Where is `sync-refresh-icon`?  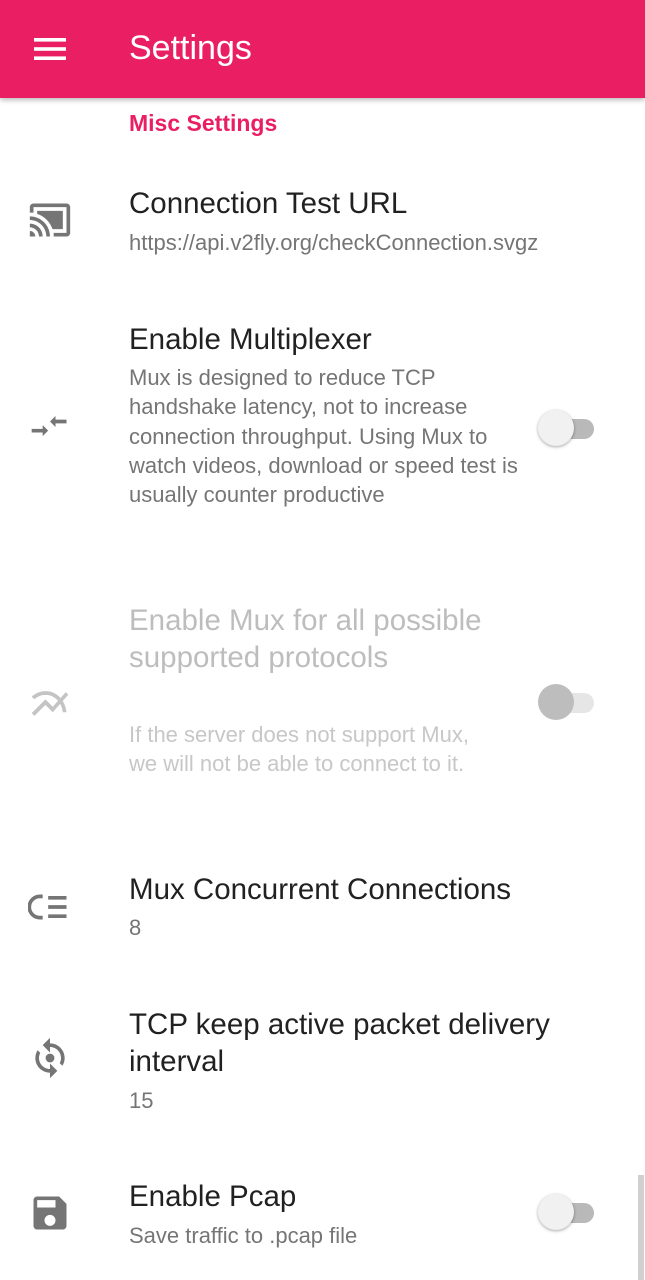
sync-refresh-icon is located at coordinates (50, 1058).